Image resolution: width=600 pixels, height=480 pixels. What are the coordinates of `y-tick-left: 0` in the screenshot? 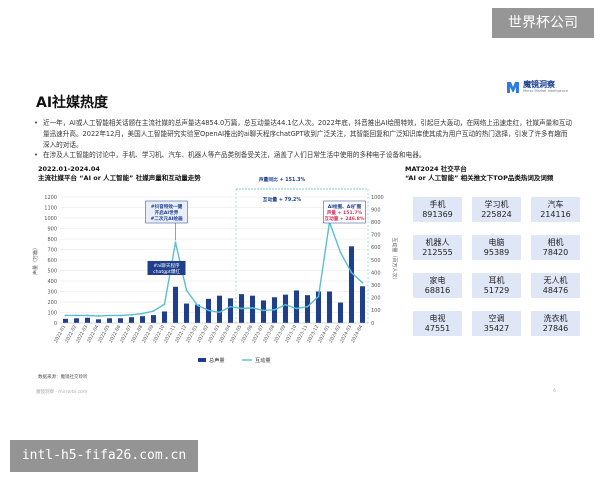 It's located at (55, 324).